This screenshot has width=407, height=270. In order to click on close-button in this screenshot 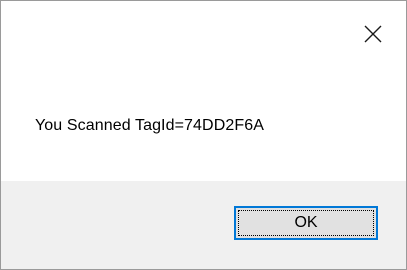, I will do `click(373, 34)`.